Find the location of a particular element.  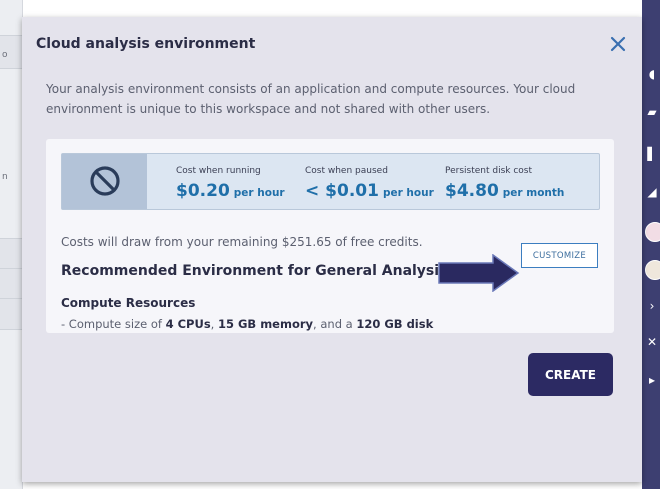

cost-icon-box is located at coordinates (104, 181).